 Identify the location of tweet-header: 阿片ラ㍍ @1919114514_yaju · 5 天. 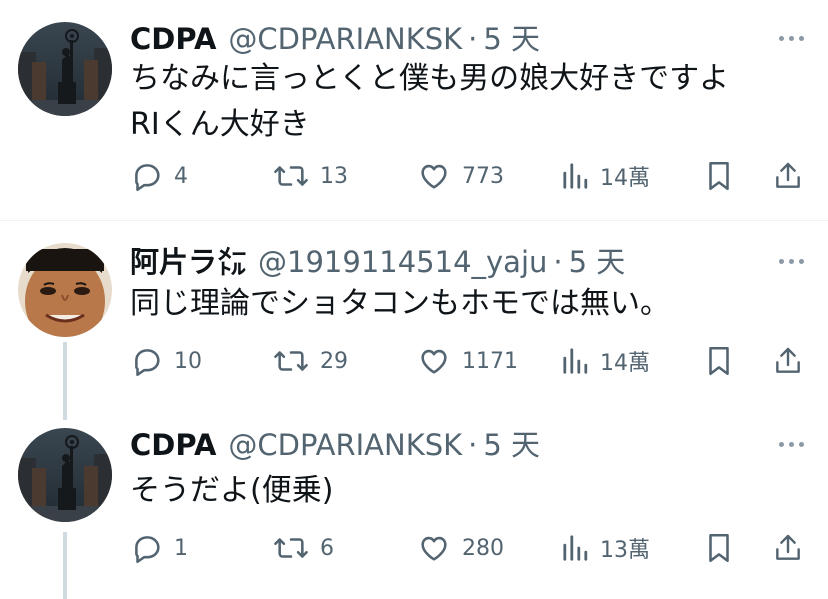
(377, 259).